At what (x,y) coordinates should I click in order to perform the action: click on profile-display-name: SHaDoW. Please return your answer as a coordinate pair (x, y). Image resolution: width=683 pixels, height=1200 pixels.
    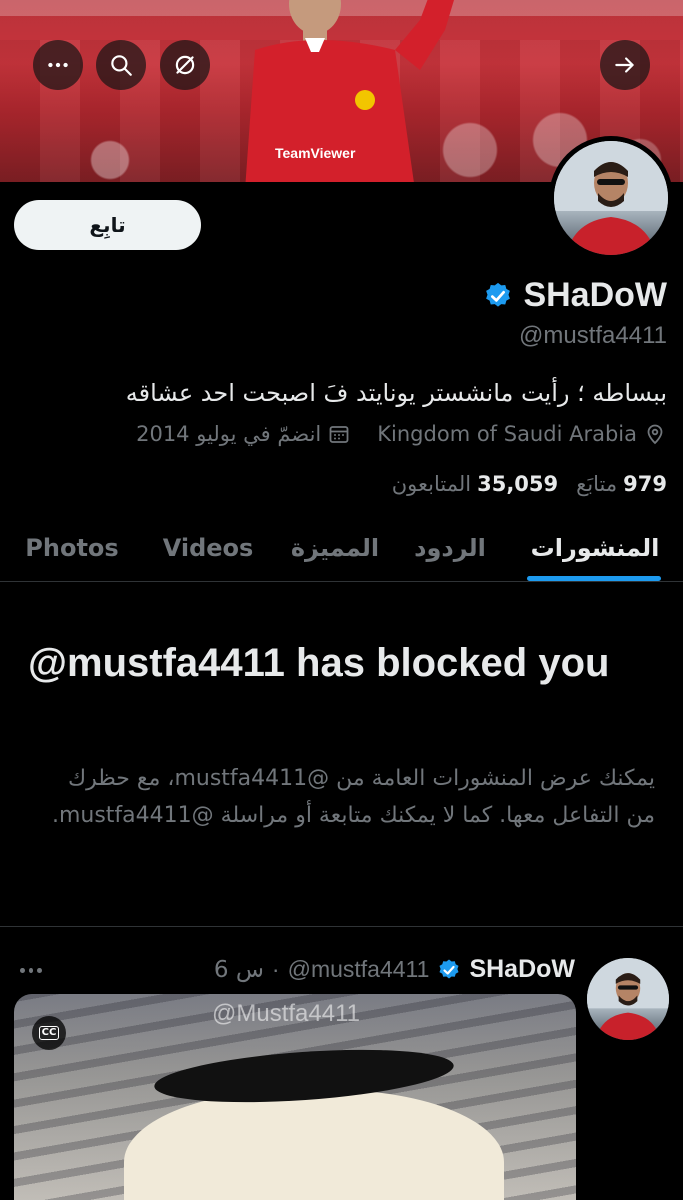
    Looking at the image, I should click on (595, 295).